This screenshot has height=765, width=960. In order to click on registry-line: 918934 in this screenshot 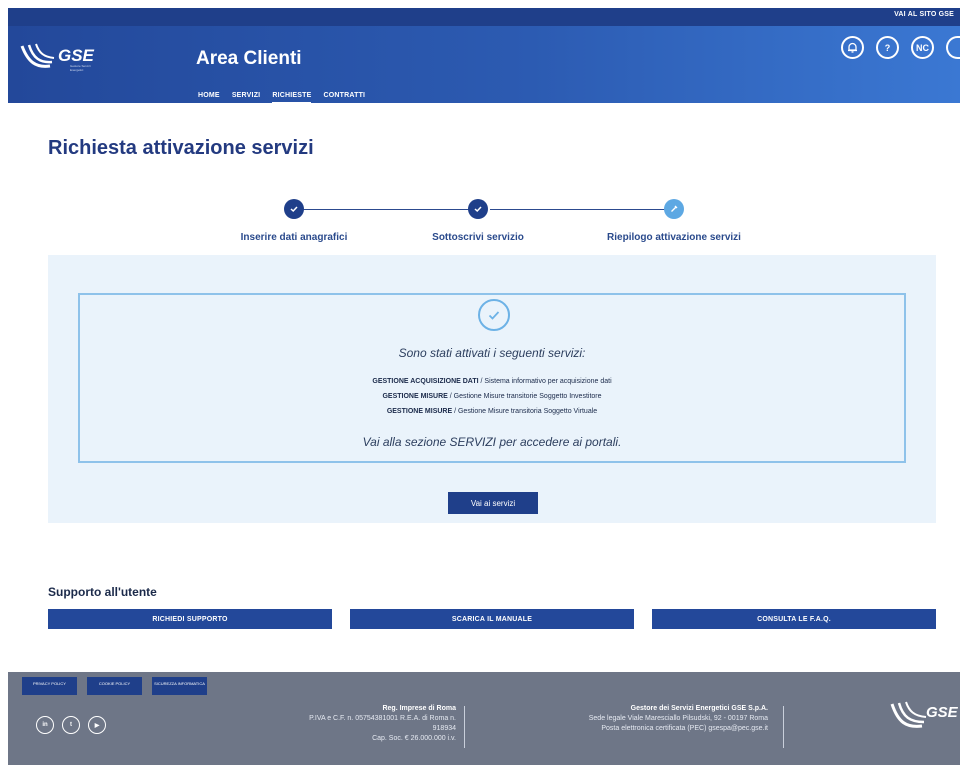, I will do `click(444, 728)`.